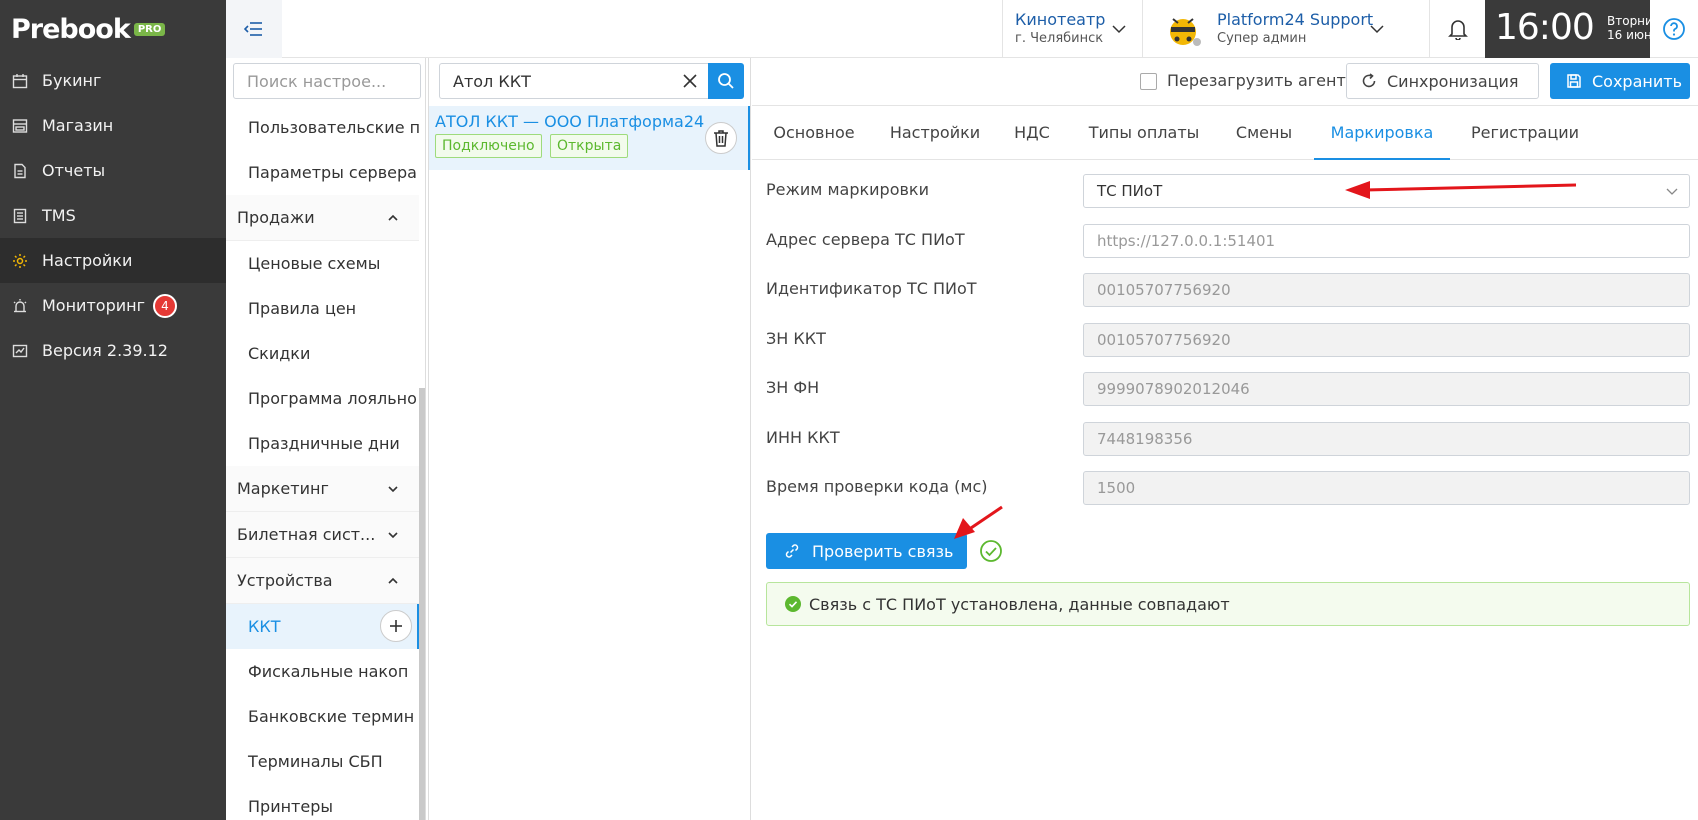 The height and width of the screenshot is (820, 1698). Describe the element at coordinates (1256, 80) in the screenshot. I see `reload-agent-label: Перезагрузить агент` at that location.